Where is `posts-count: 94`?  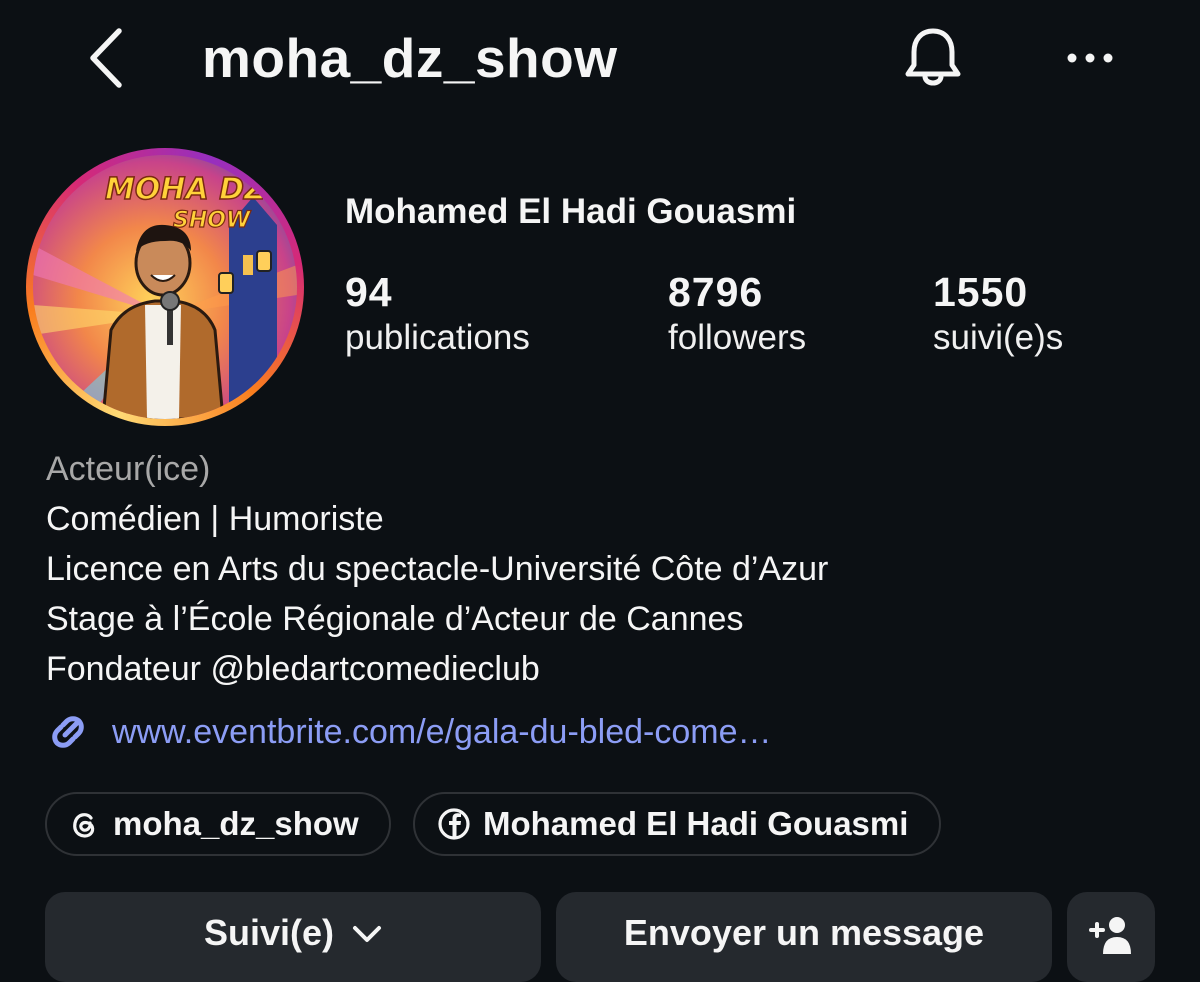
posts-count: 94 is located at coordinates (369, 292).